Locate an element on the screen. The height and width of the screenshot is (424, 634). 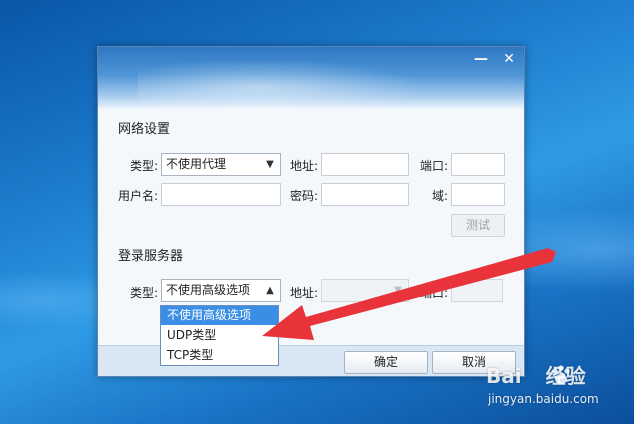
test-button: 测试 is located at coordinates (478, 225).